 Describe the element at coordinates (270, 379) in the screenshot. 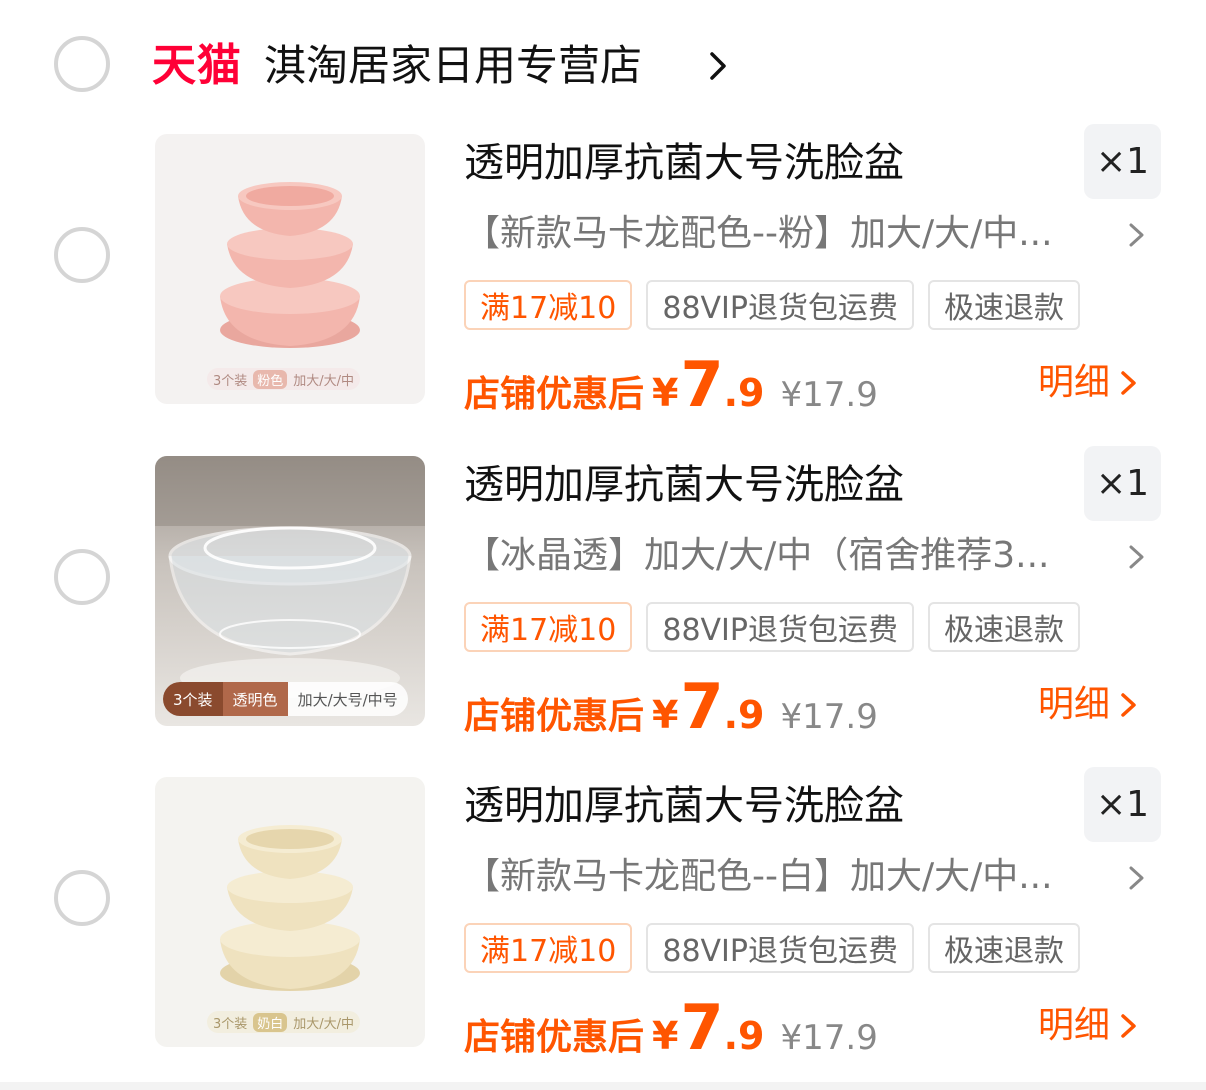

I see `sticker-text: 粉色` at that location.